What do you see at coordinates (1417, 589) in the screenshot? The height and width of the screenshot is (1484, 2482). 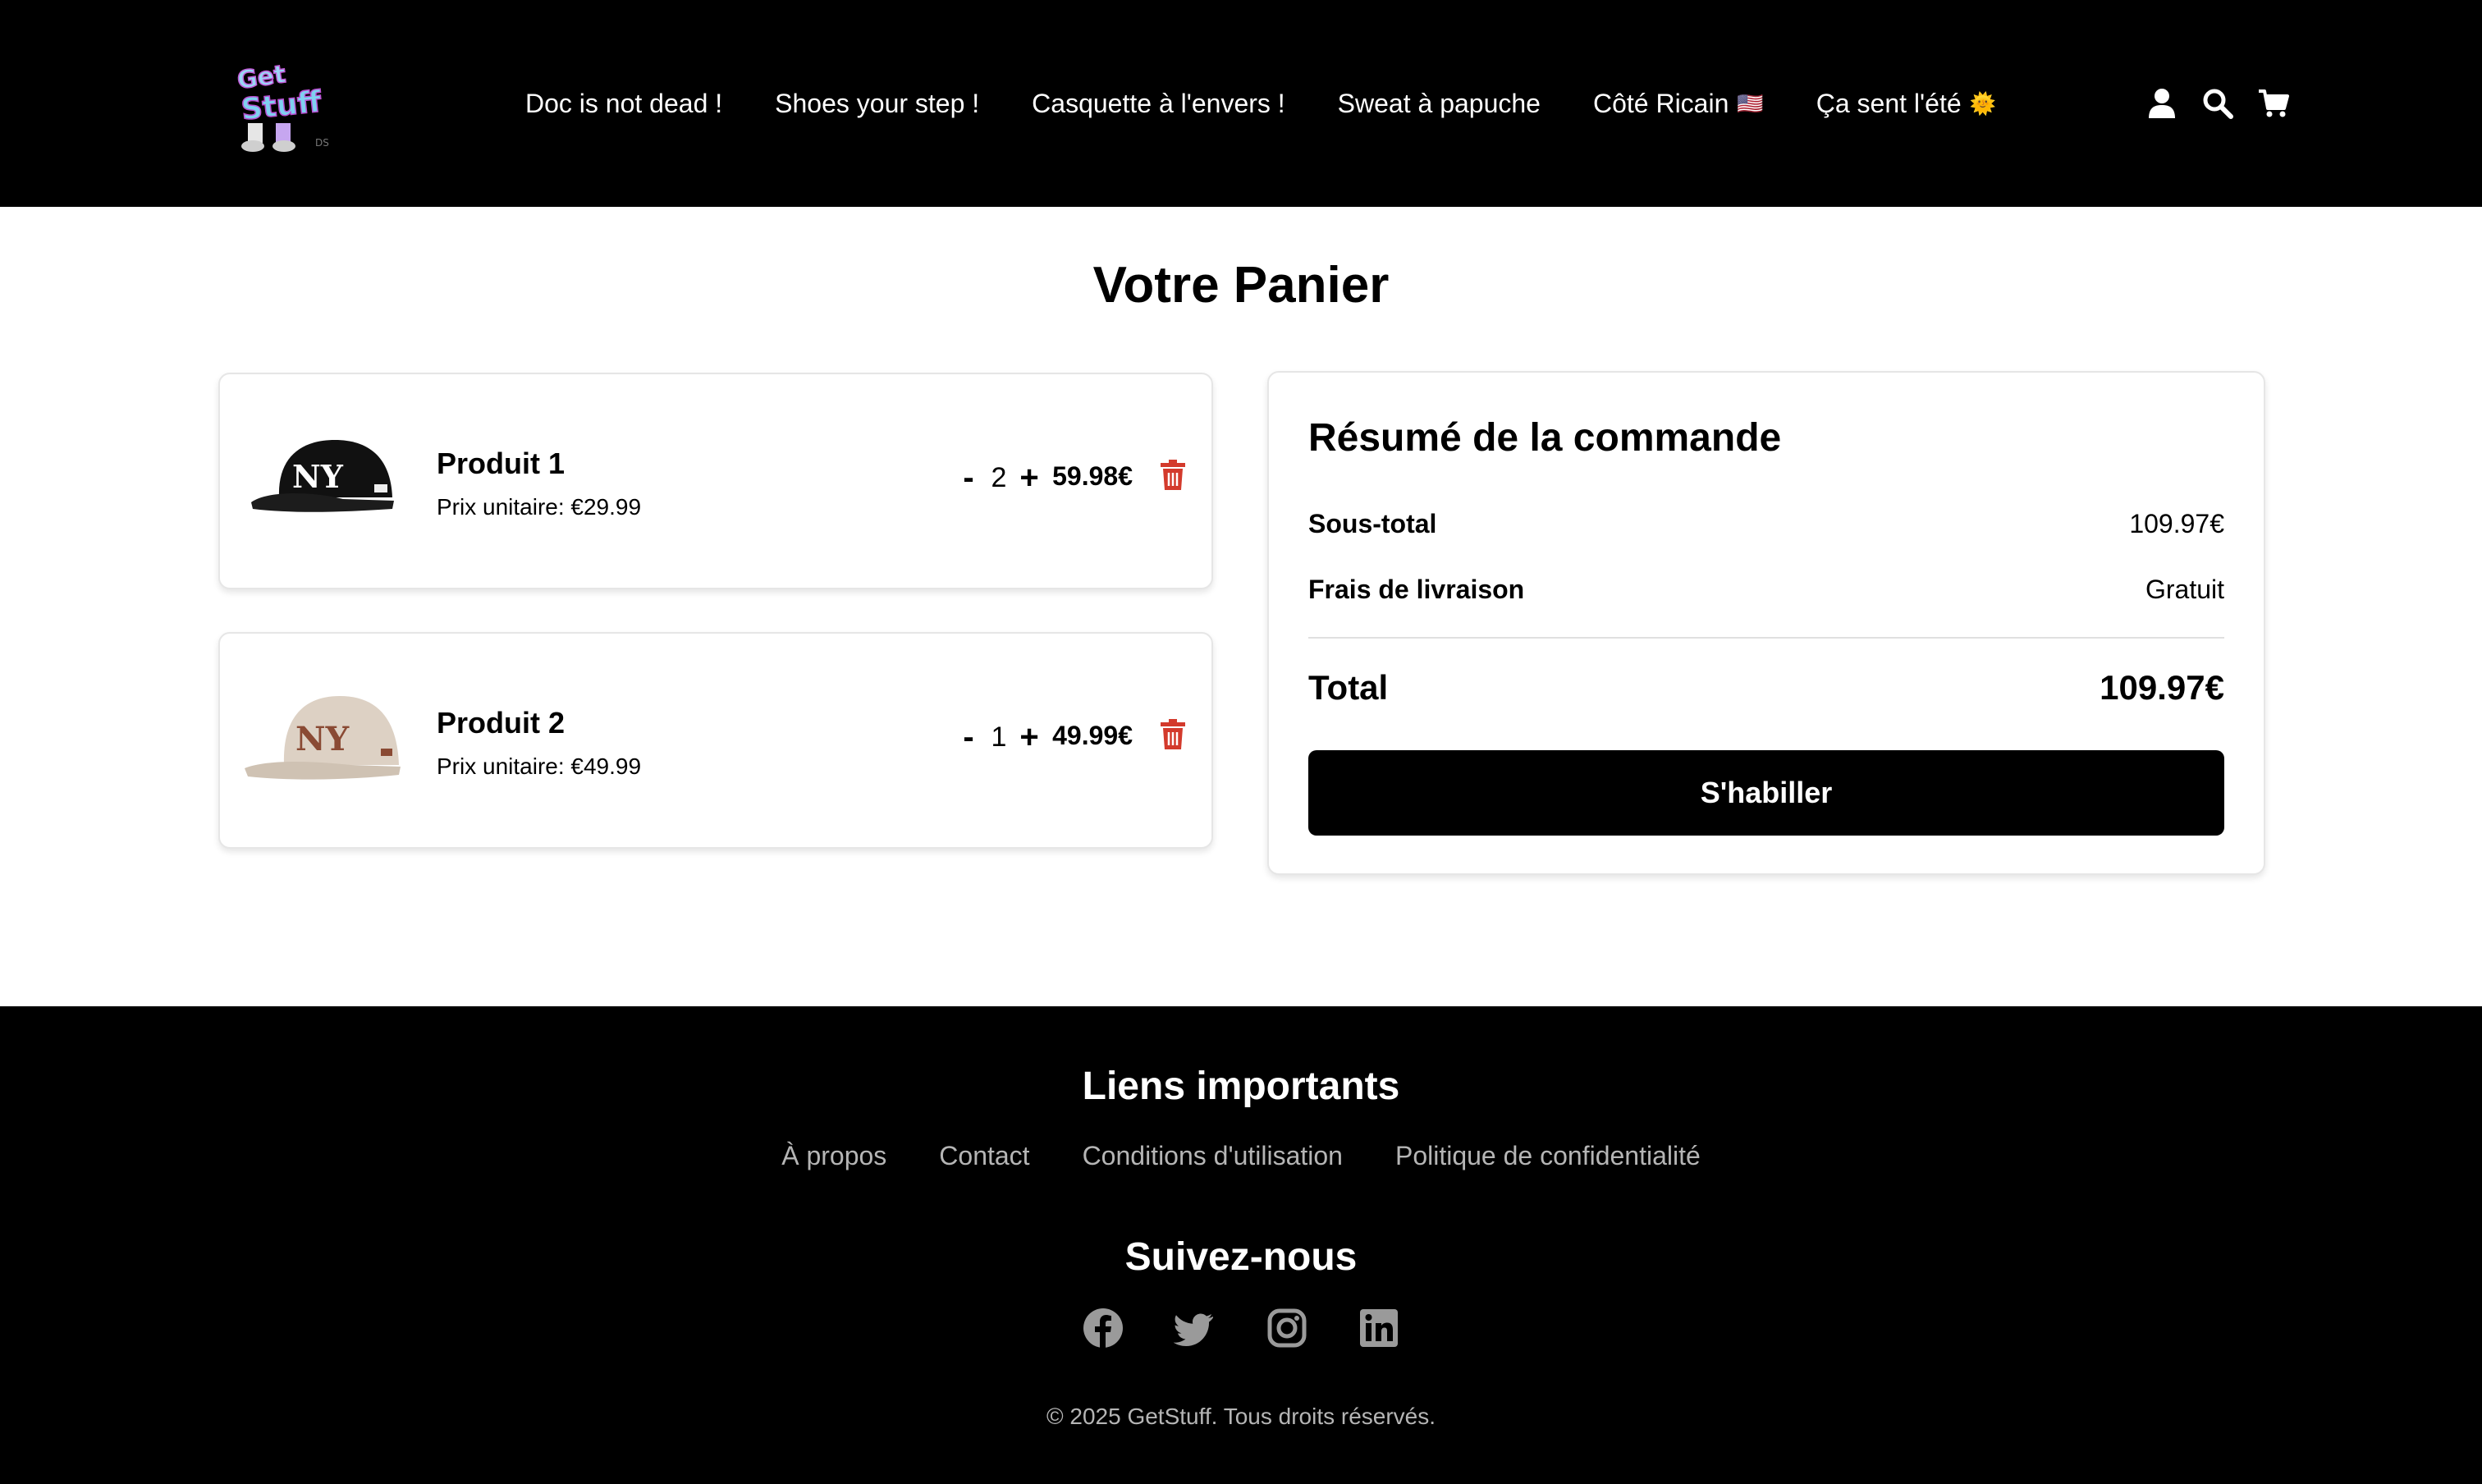 I see `shipping-label: Frais de livraison` at bounding box center [1417, 589].